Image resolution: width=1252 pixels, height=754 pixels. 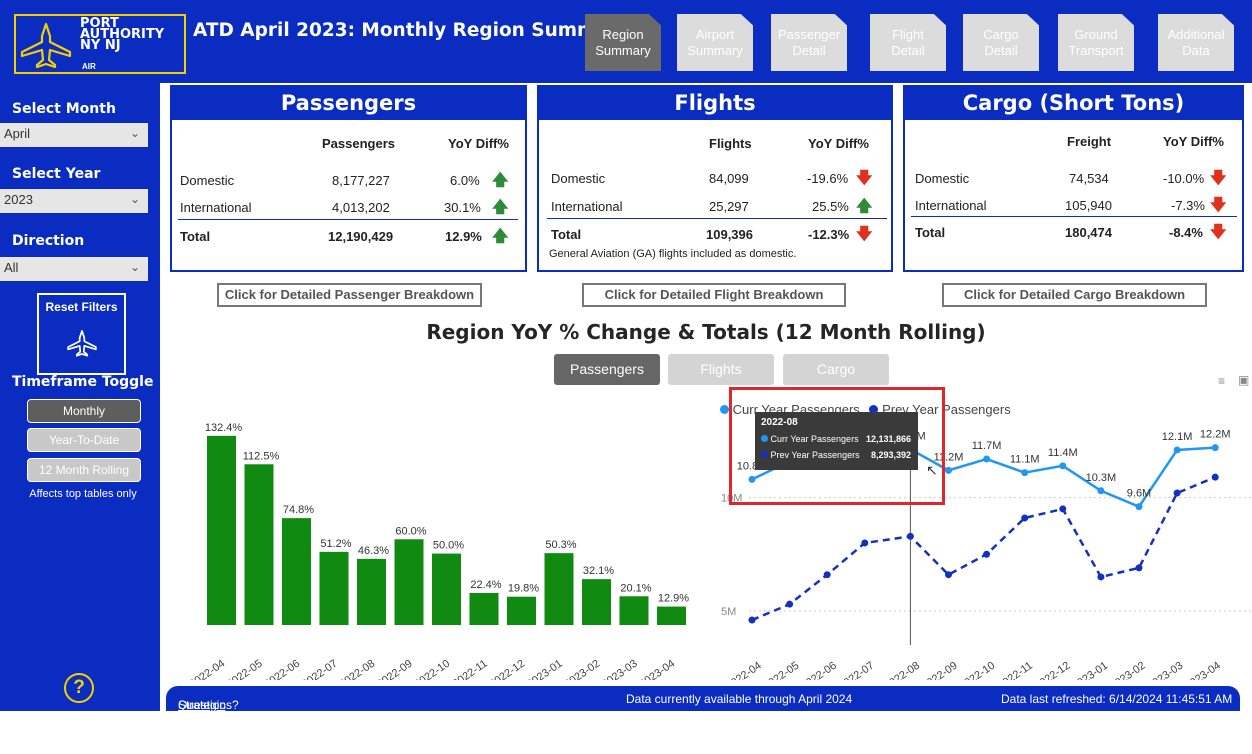 I want to click on passengers-card-title: Passengers, so click(x=348, y=103).